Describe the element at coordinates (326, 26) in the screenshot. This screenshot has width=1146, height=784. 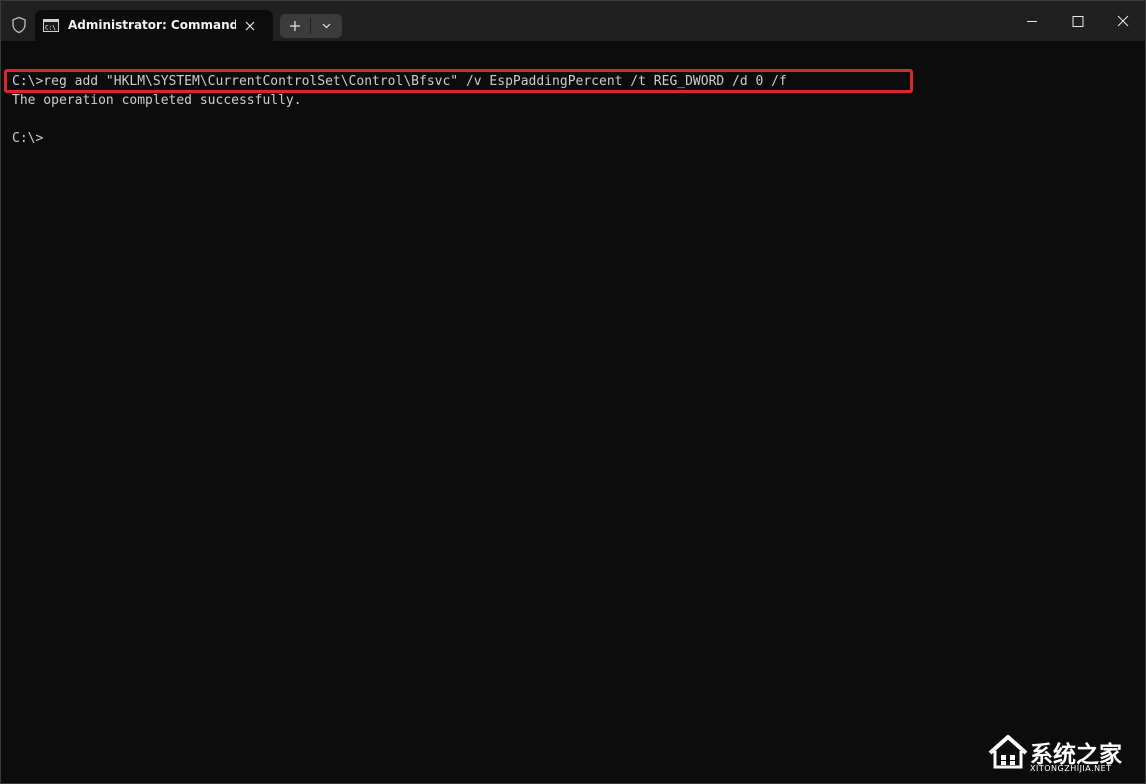
I see `chevron-down-icon` at that location.